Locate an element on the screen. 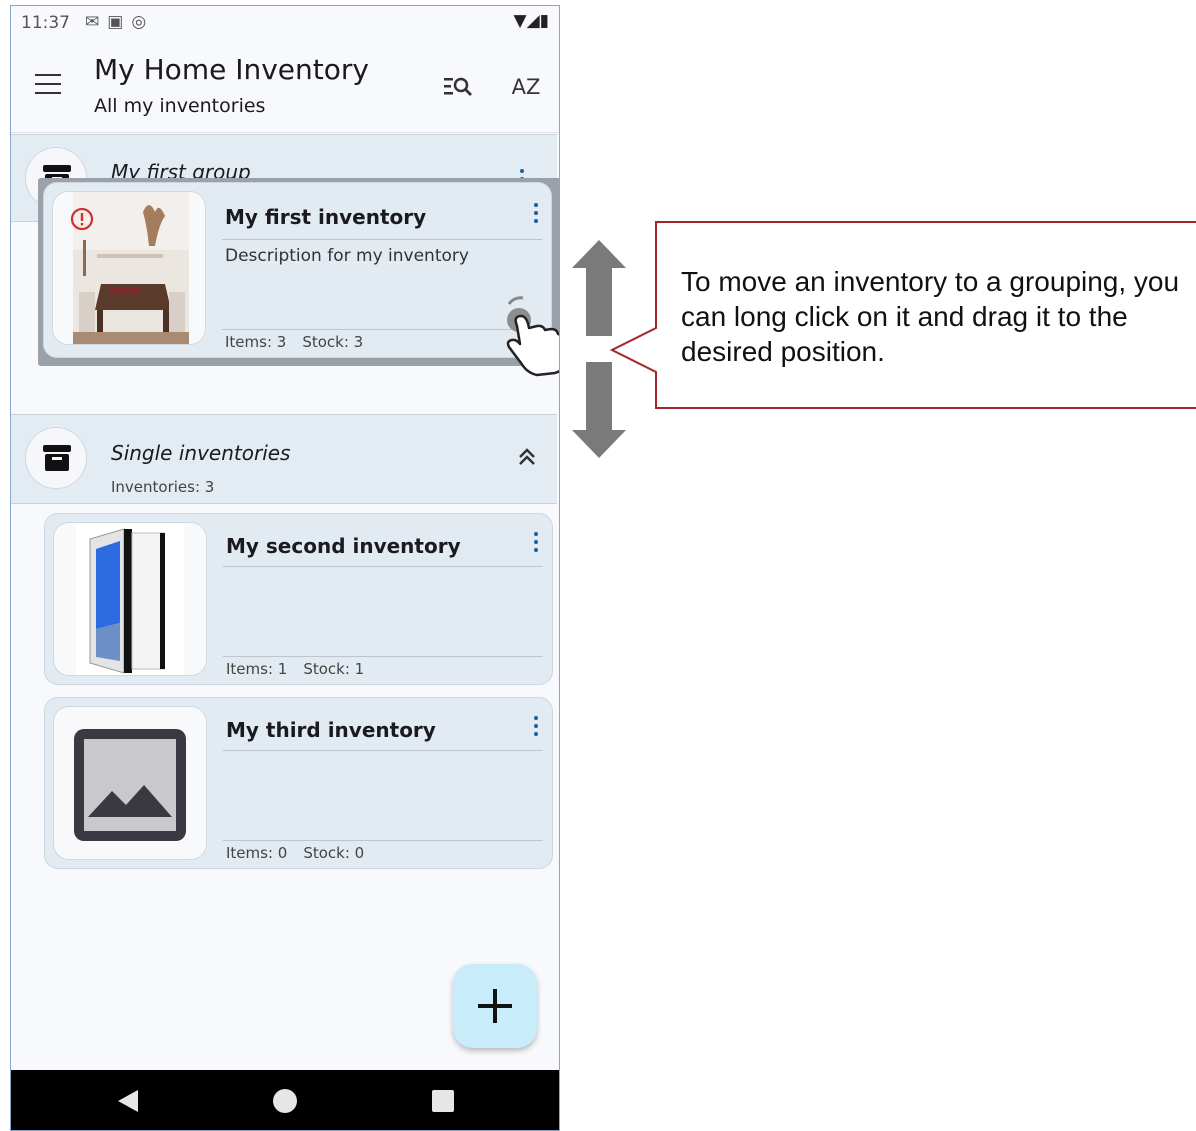 This screenshot has height=1131, width=1196. add-inventory-button is located at coordinates (495, 1006).